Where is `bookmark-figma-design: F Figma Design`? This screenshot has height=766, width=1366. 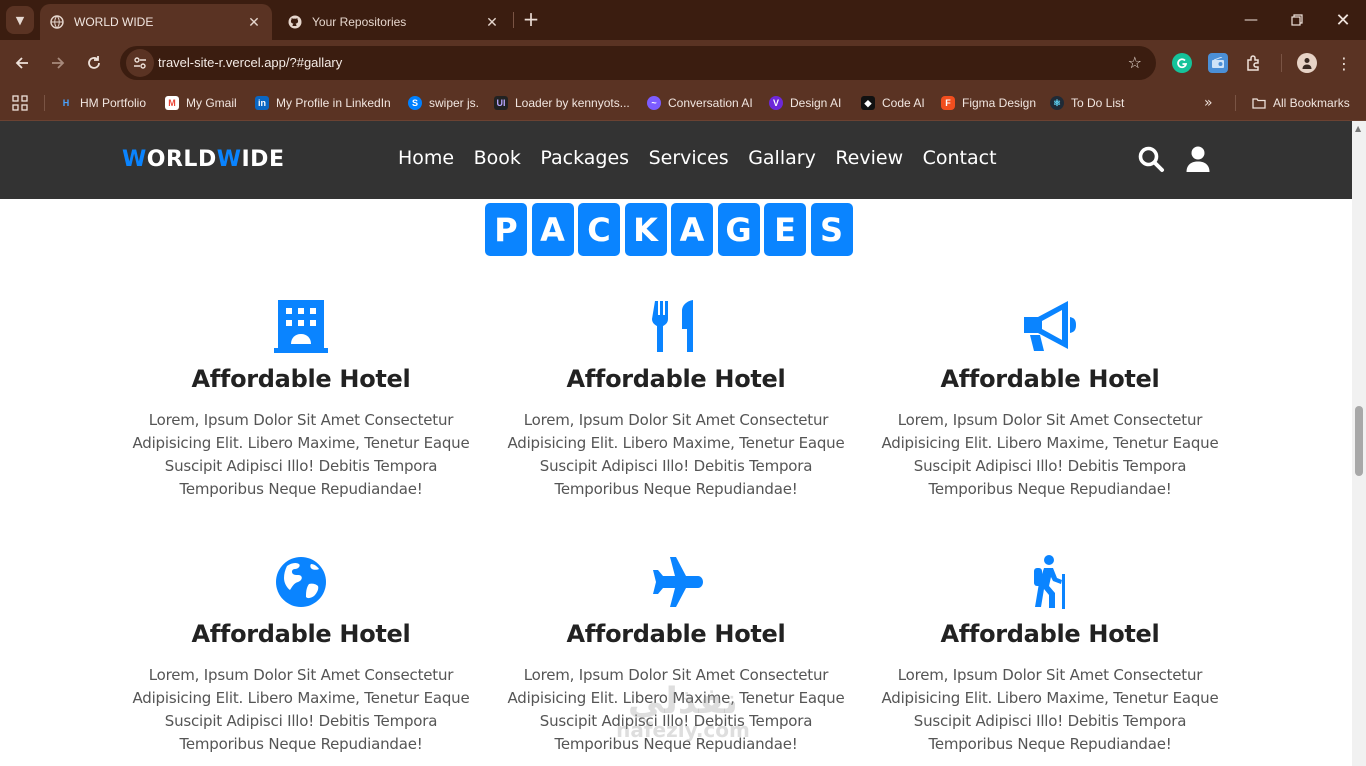
bookmark-figma-design: F Figma Design is located at coordinates (988, 103).